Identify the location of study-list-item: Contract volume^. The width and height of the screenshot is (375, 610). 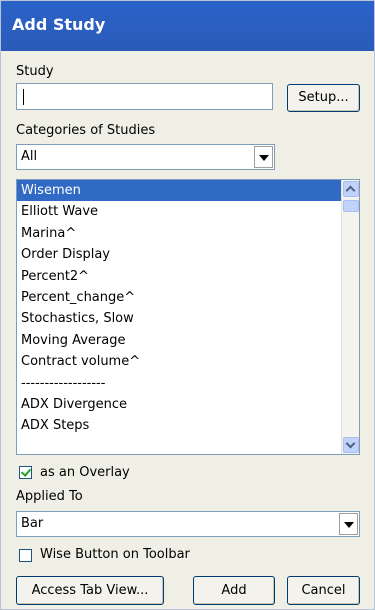
(179, 361).